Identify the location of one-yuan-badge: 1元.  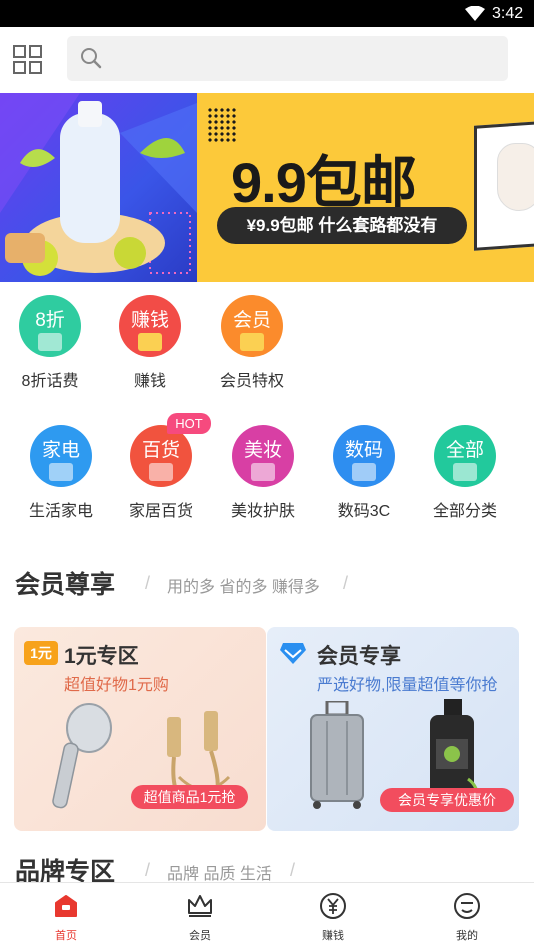
(41, 653).